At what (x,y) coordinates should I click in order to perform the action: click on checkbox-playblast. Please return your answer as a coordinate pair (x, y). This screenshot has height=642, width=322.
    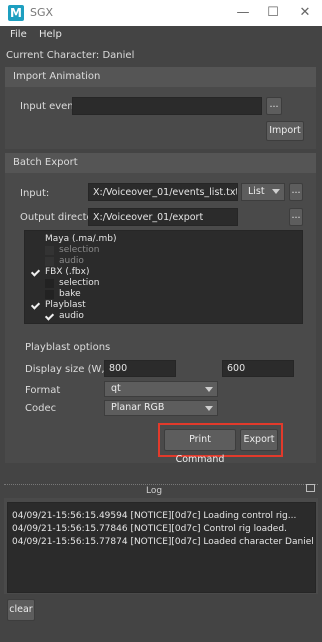
    Looking at the image, I should click on (35, 305).